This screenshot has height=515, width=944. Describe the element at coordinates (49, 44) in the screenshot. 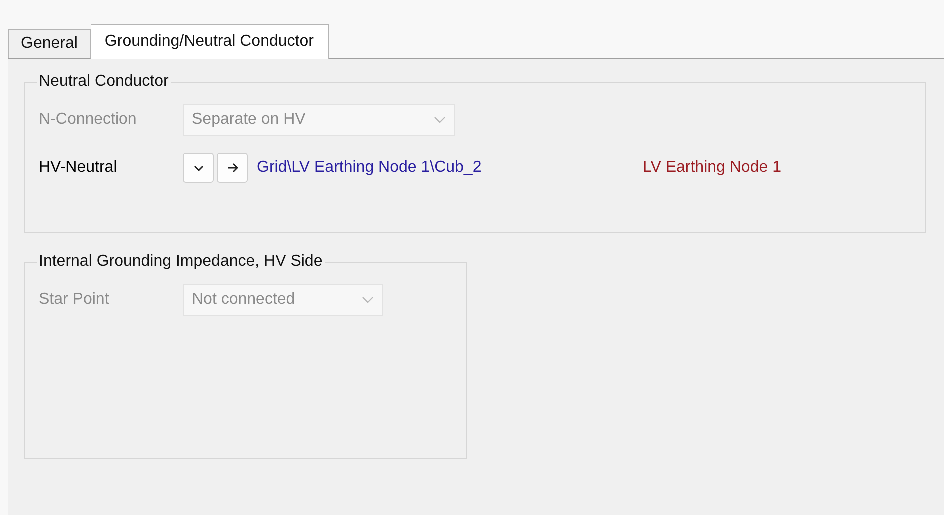

I see `tab: General` at that location.